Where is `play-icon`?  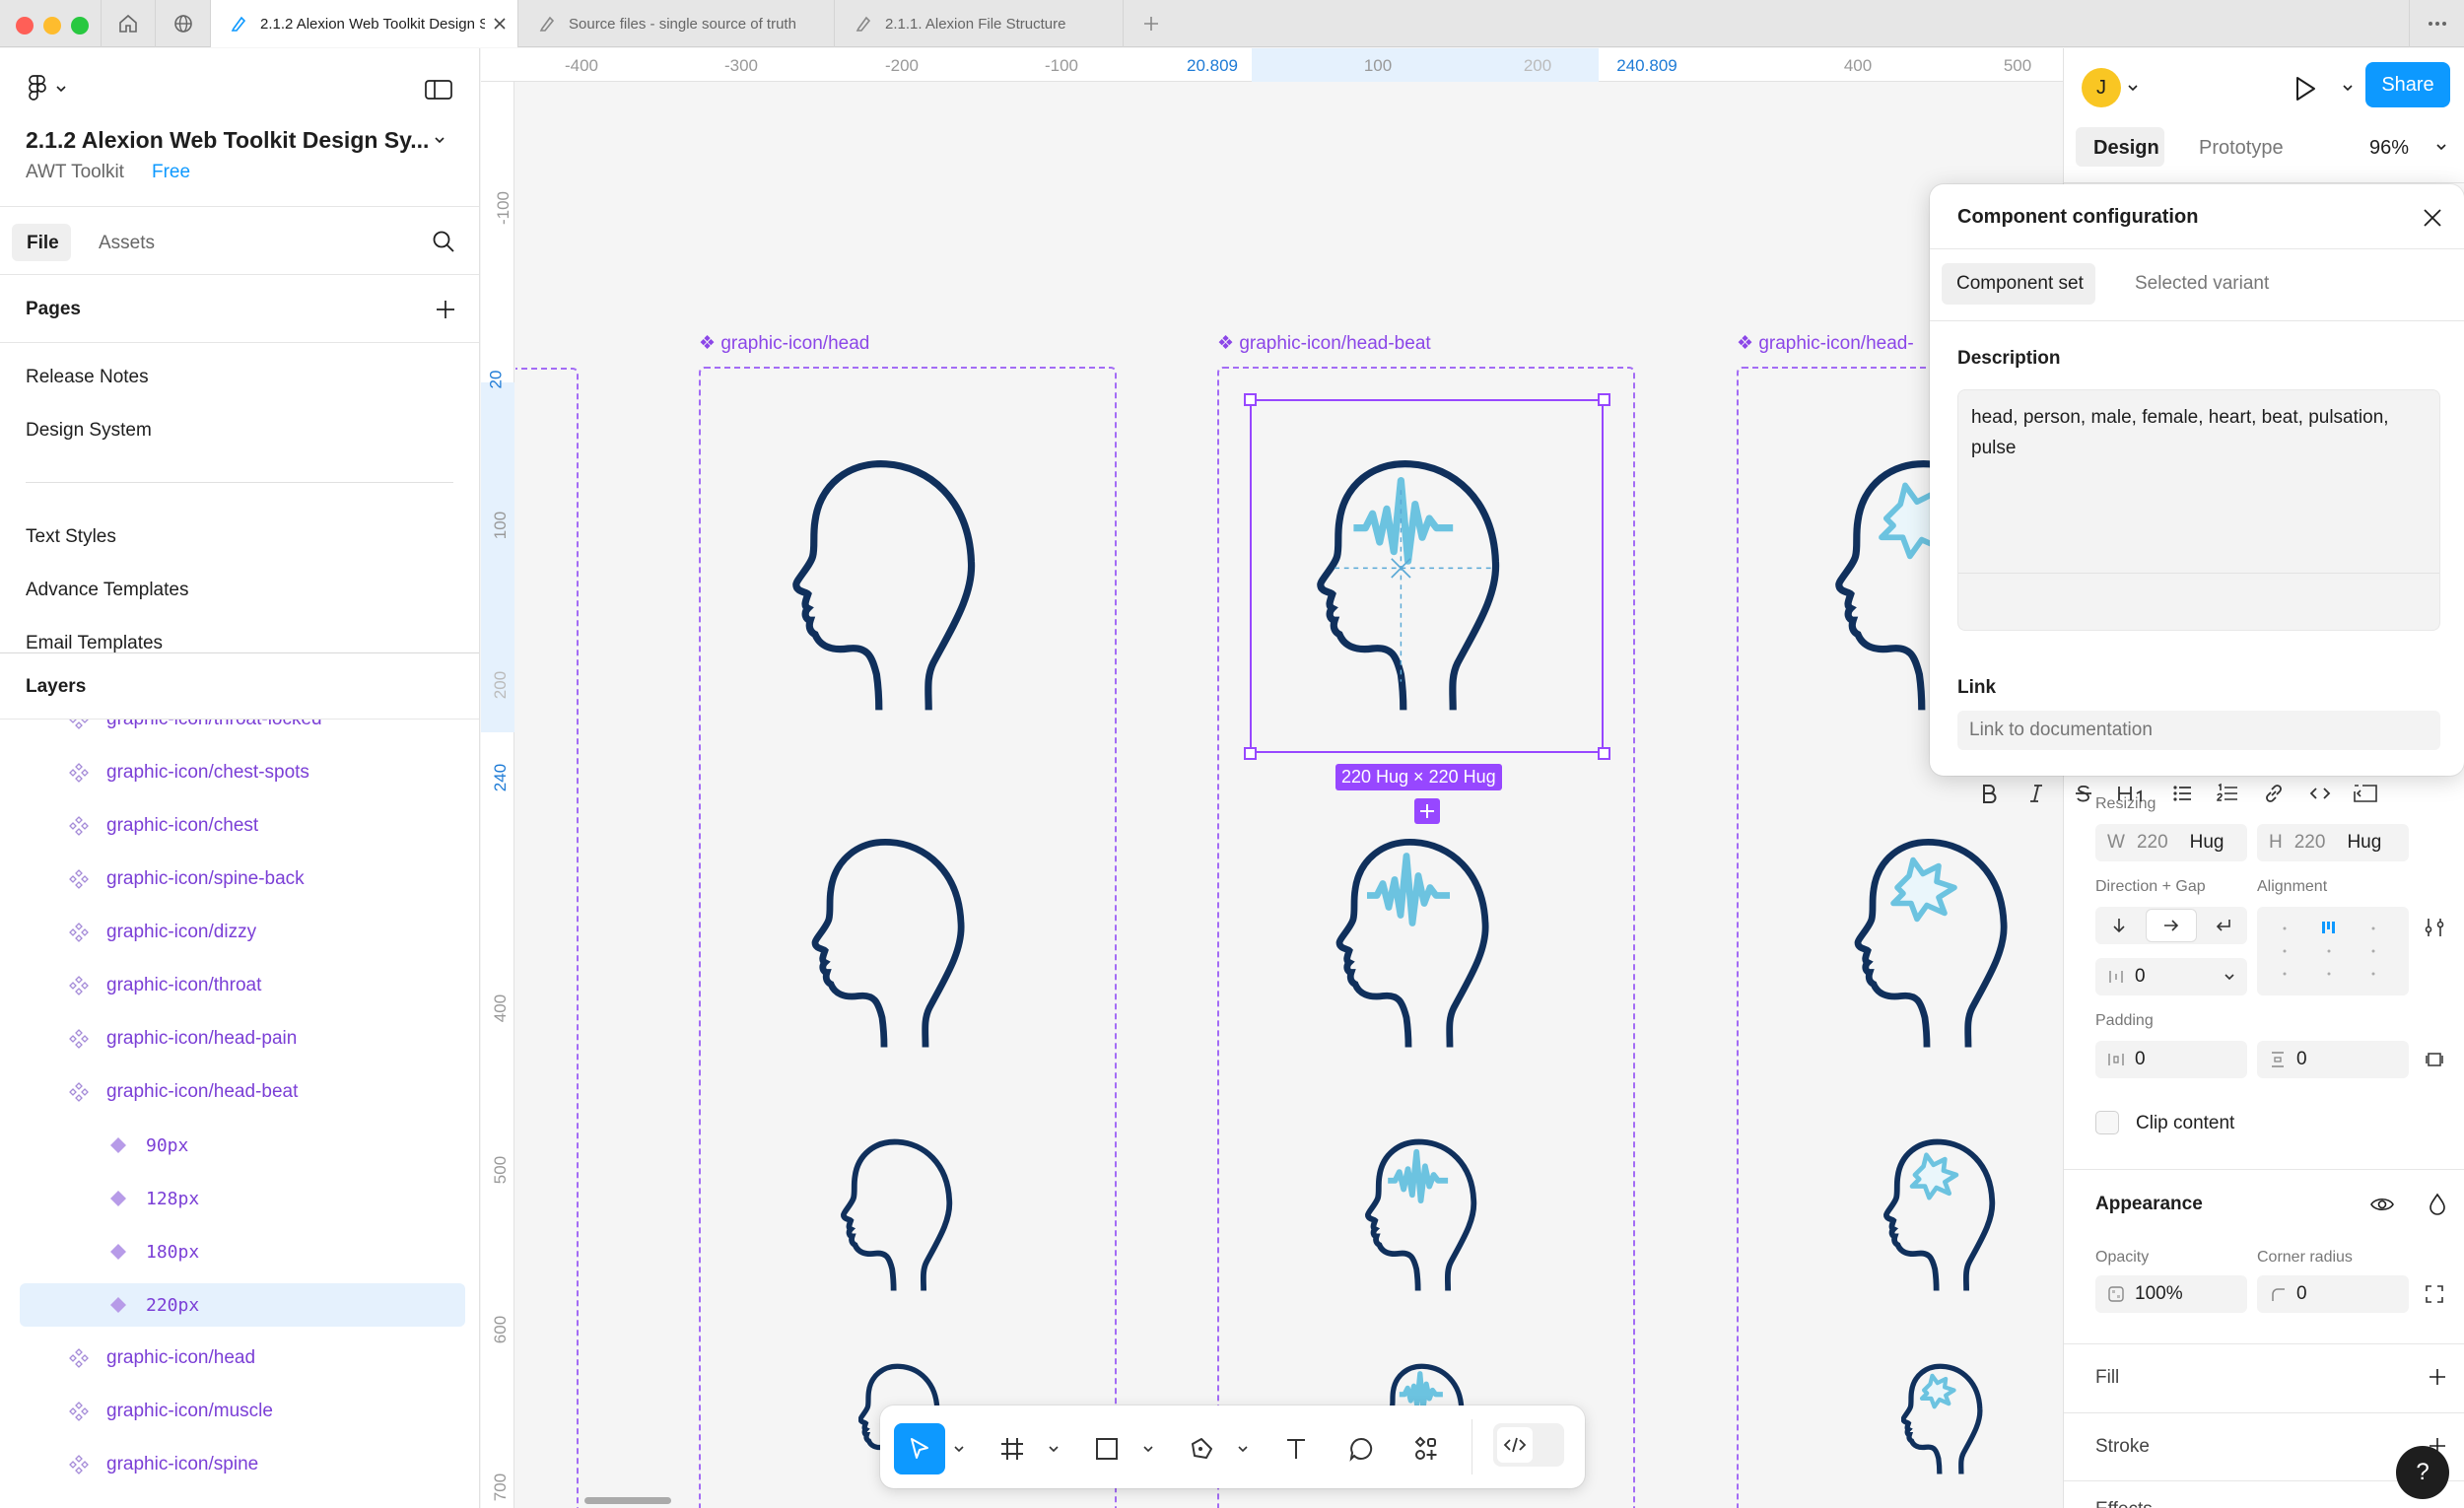 play-icon is located at coordinates (2304, 88).